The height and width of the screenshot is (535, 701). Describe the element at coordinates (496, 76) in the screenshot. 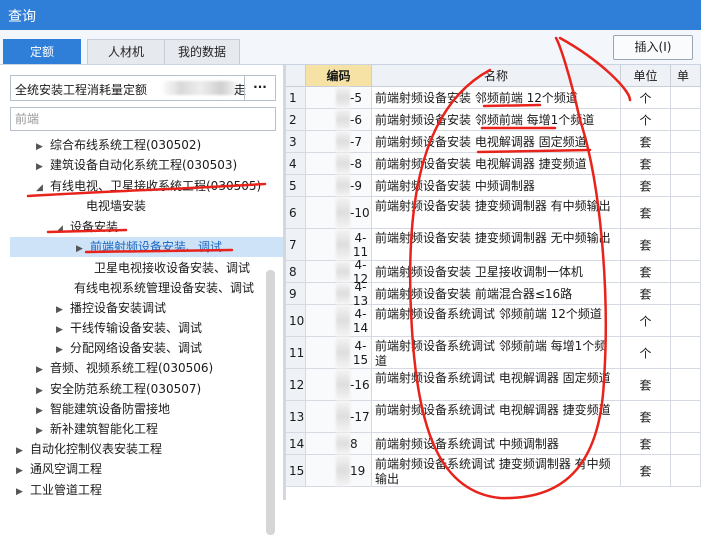

I see `grid-header-name: 名称` at that location.